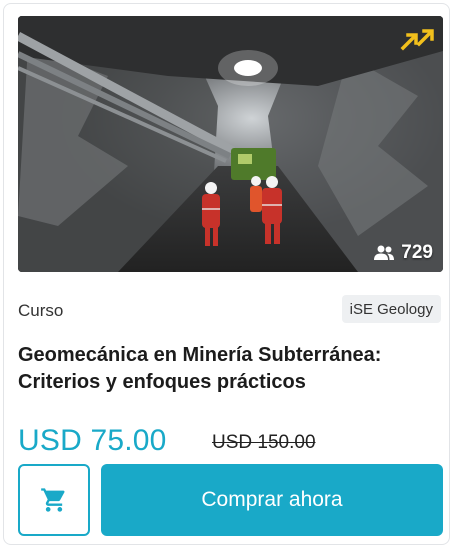 This screenshot has height=548, width=453. Describe the element at coordinates (41, 310) in the screenshot. I see `course-type-label: Curso` at that location.